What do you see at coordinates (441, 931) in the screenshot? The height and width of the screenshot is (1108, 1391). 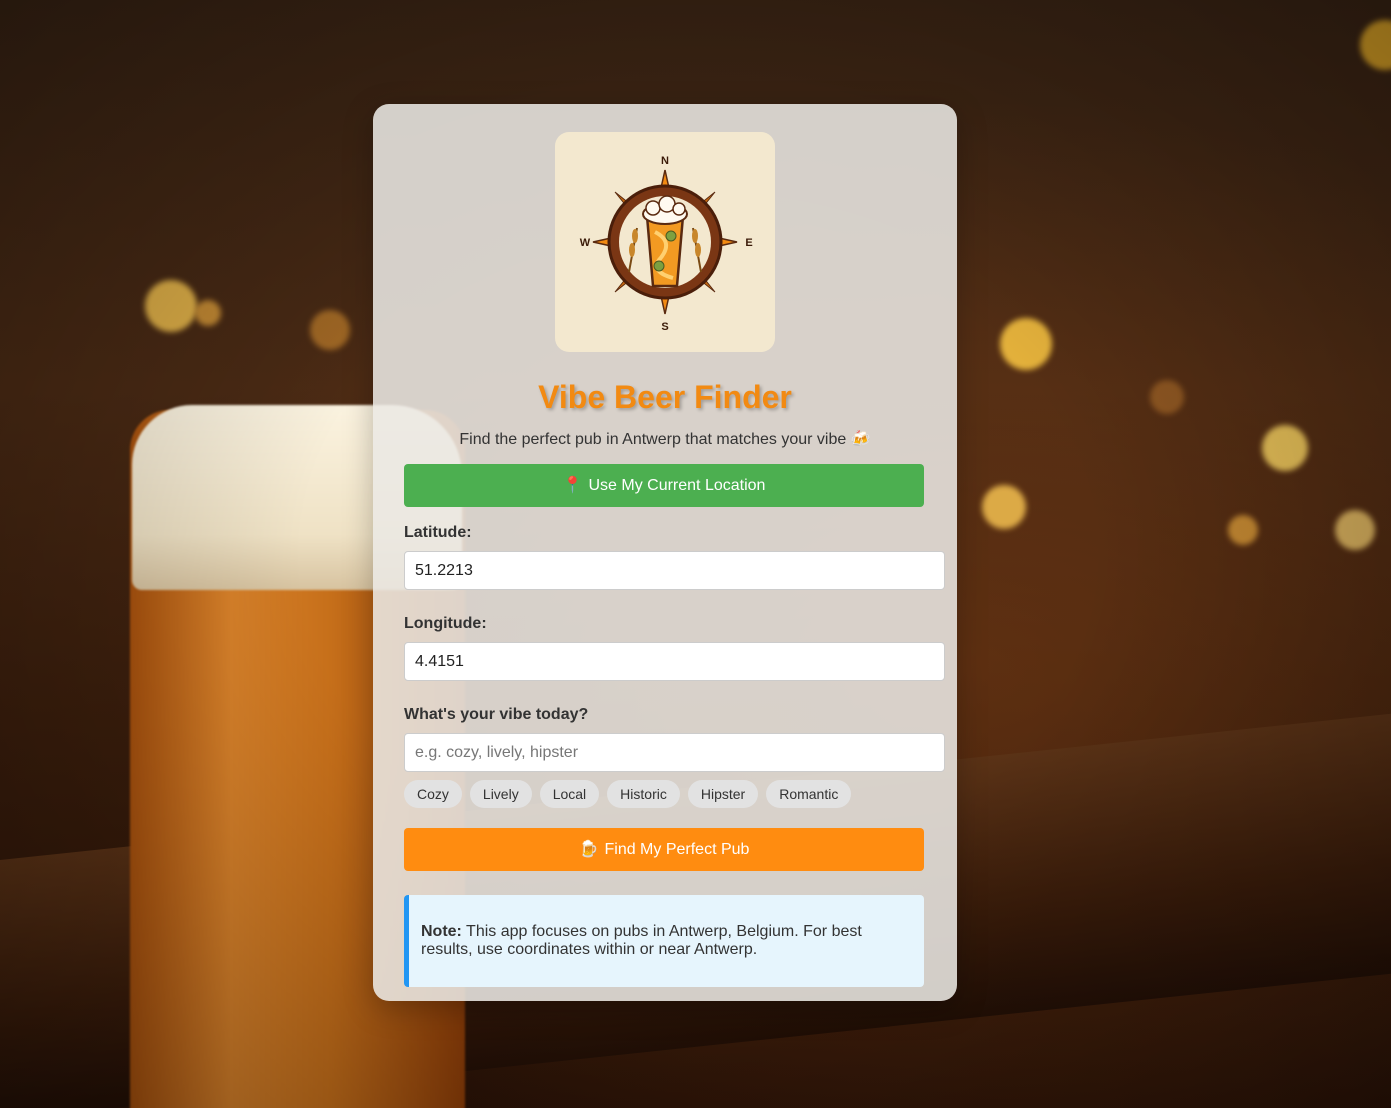 I see `note-title: Note:` at bounding box center [441, 931].